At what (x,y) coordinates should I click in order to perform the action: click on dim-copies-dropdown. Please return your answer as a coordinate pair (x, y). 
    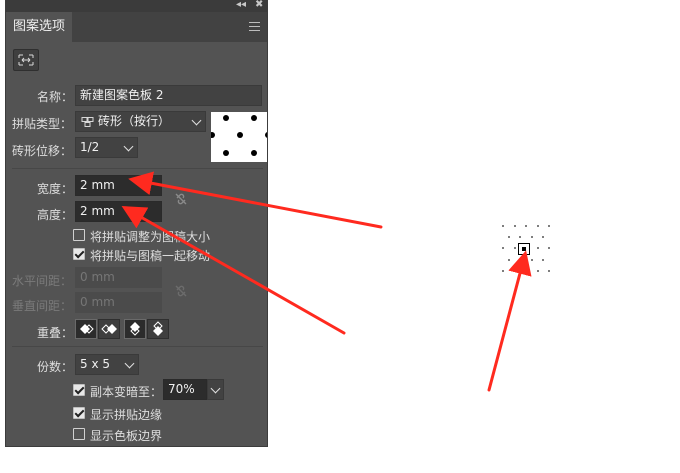
    Looking at the image, I should click on (215, 389).